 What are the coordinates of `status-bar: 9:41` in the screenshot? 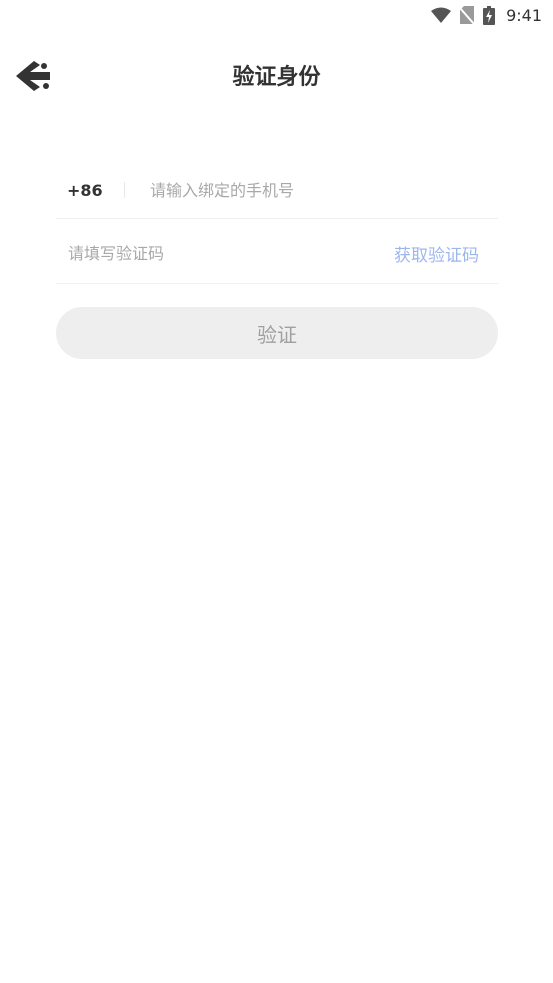 It's located at (276, 15).